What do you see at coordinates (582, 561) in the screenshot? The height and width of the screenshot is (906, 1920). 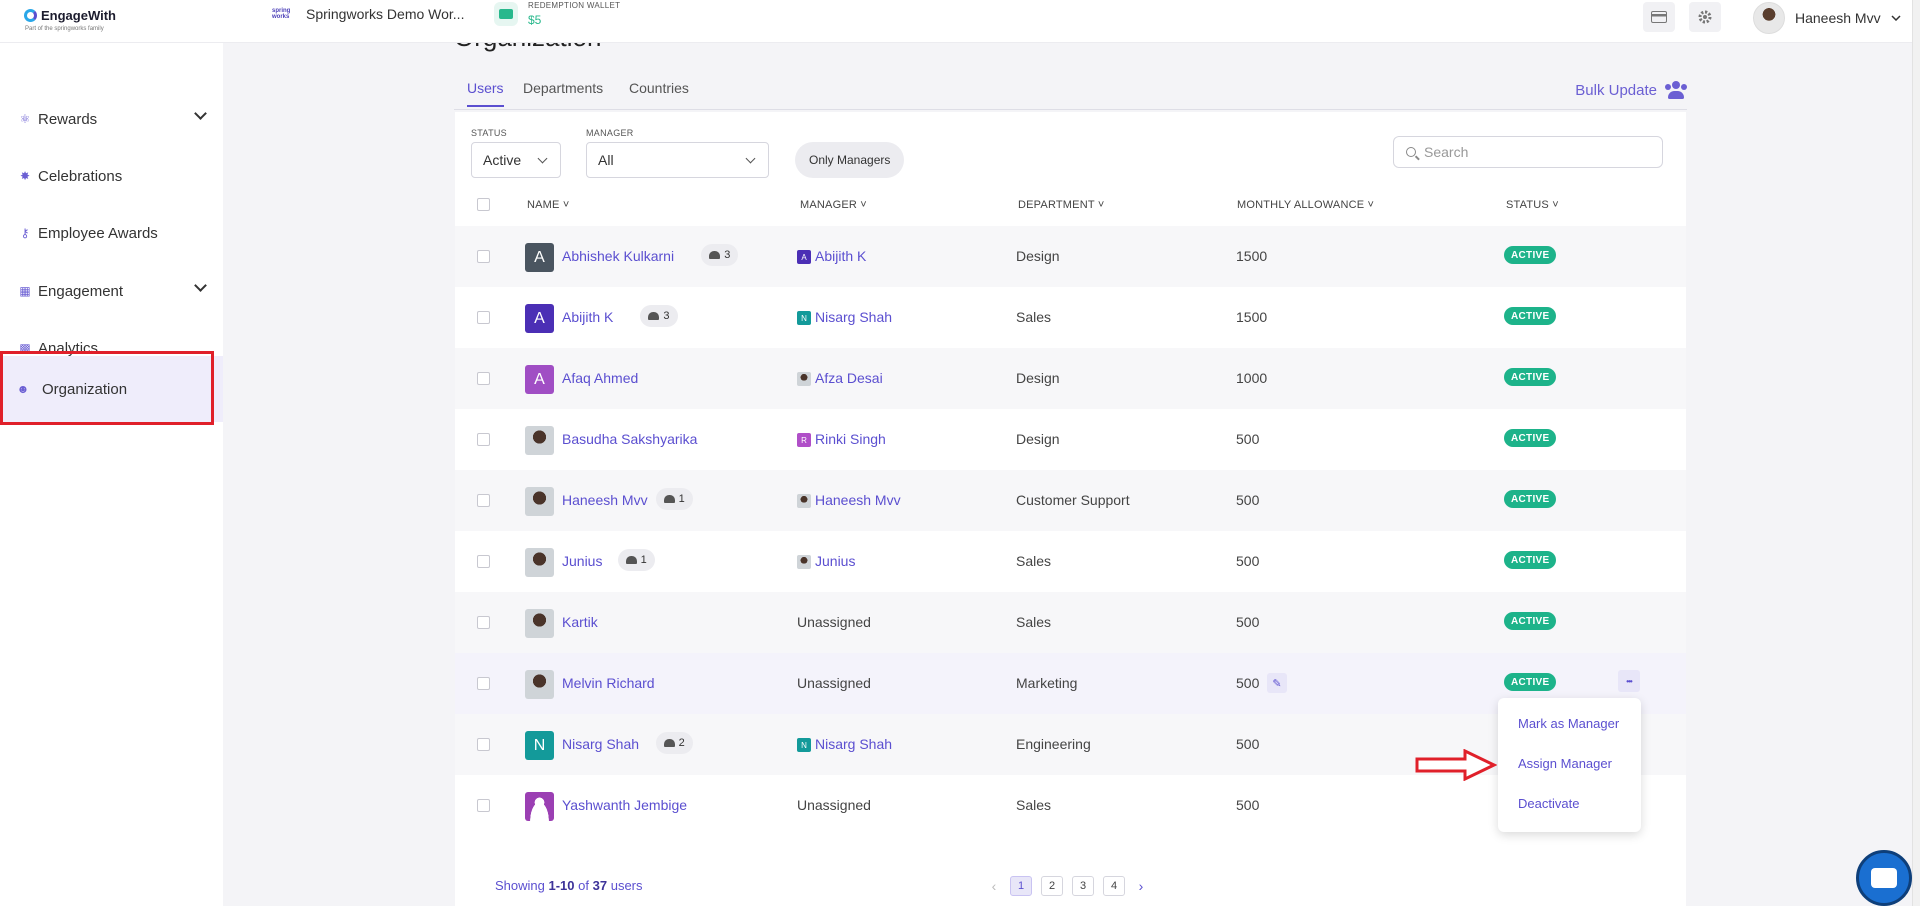 I see `user-name-link: Junius` at bounding box center [582, 561].